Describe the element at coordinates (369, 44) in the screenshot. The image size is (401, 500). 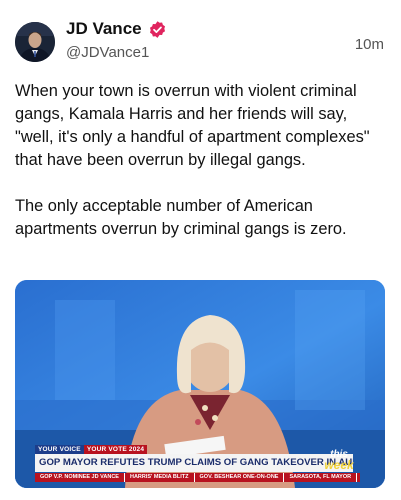
I see `post-timestamp: 10m` at that location.